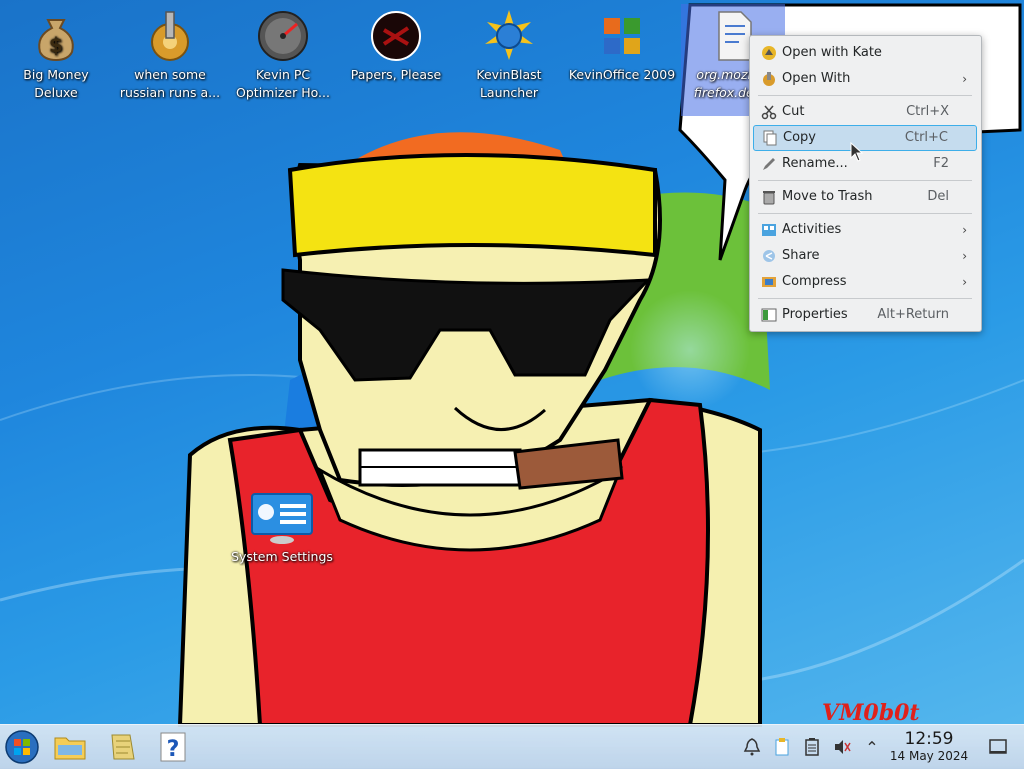 The height and width of the screenshot is (769, 1024). Describe the element at coordinates (769, 282) in the screenshot. I see `compress-icon` at that location.